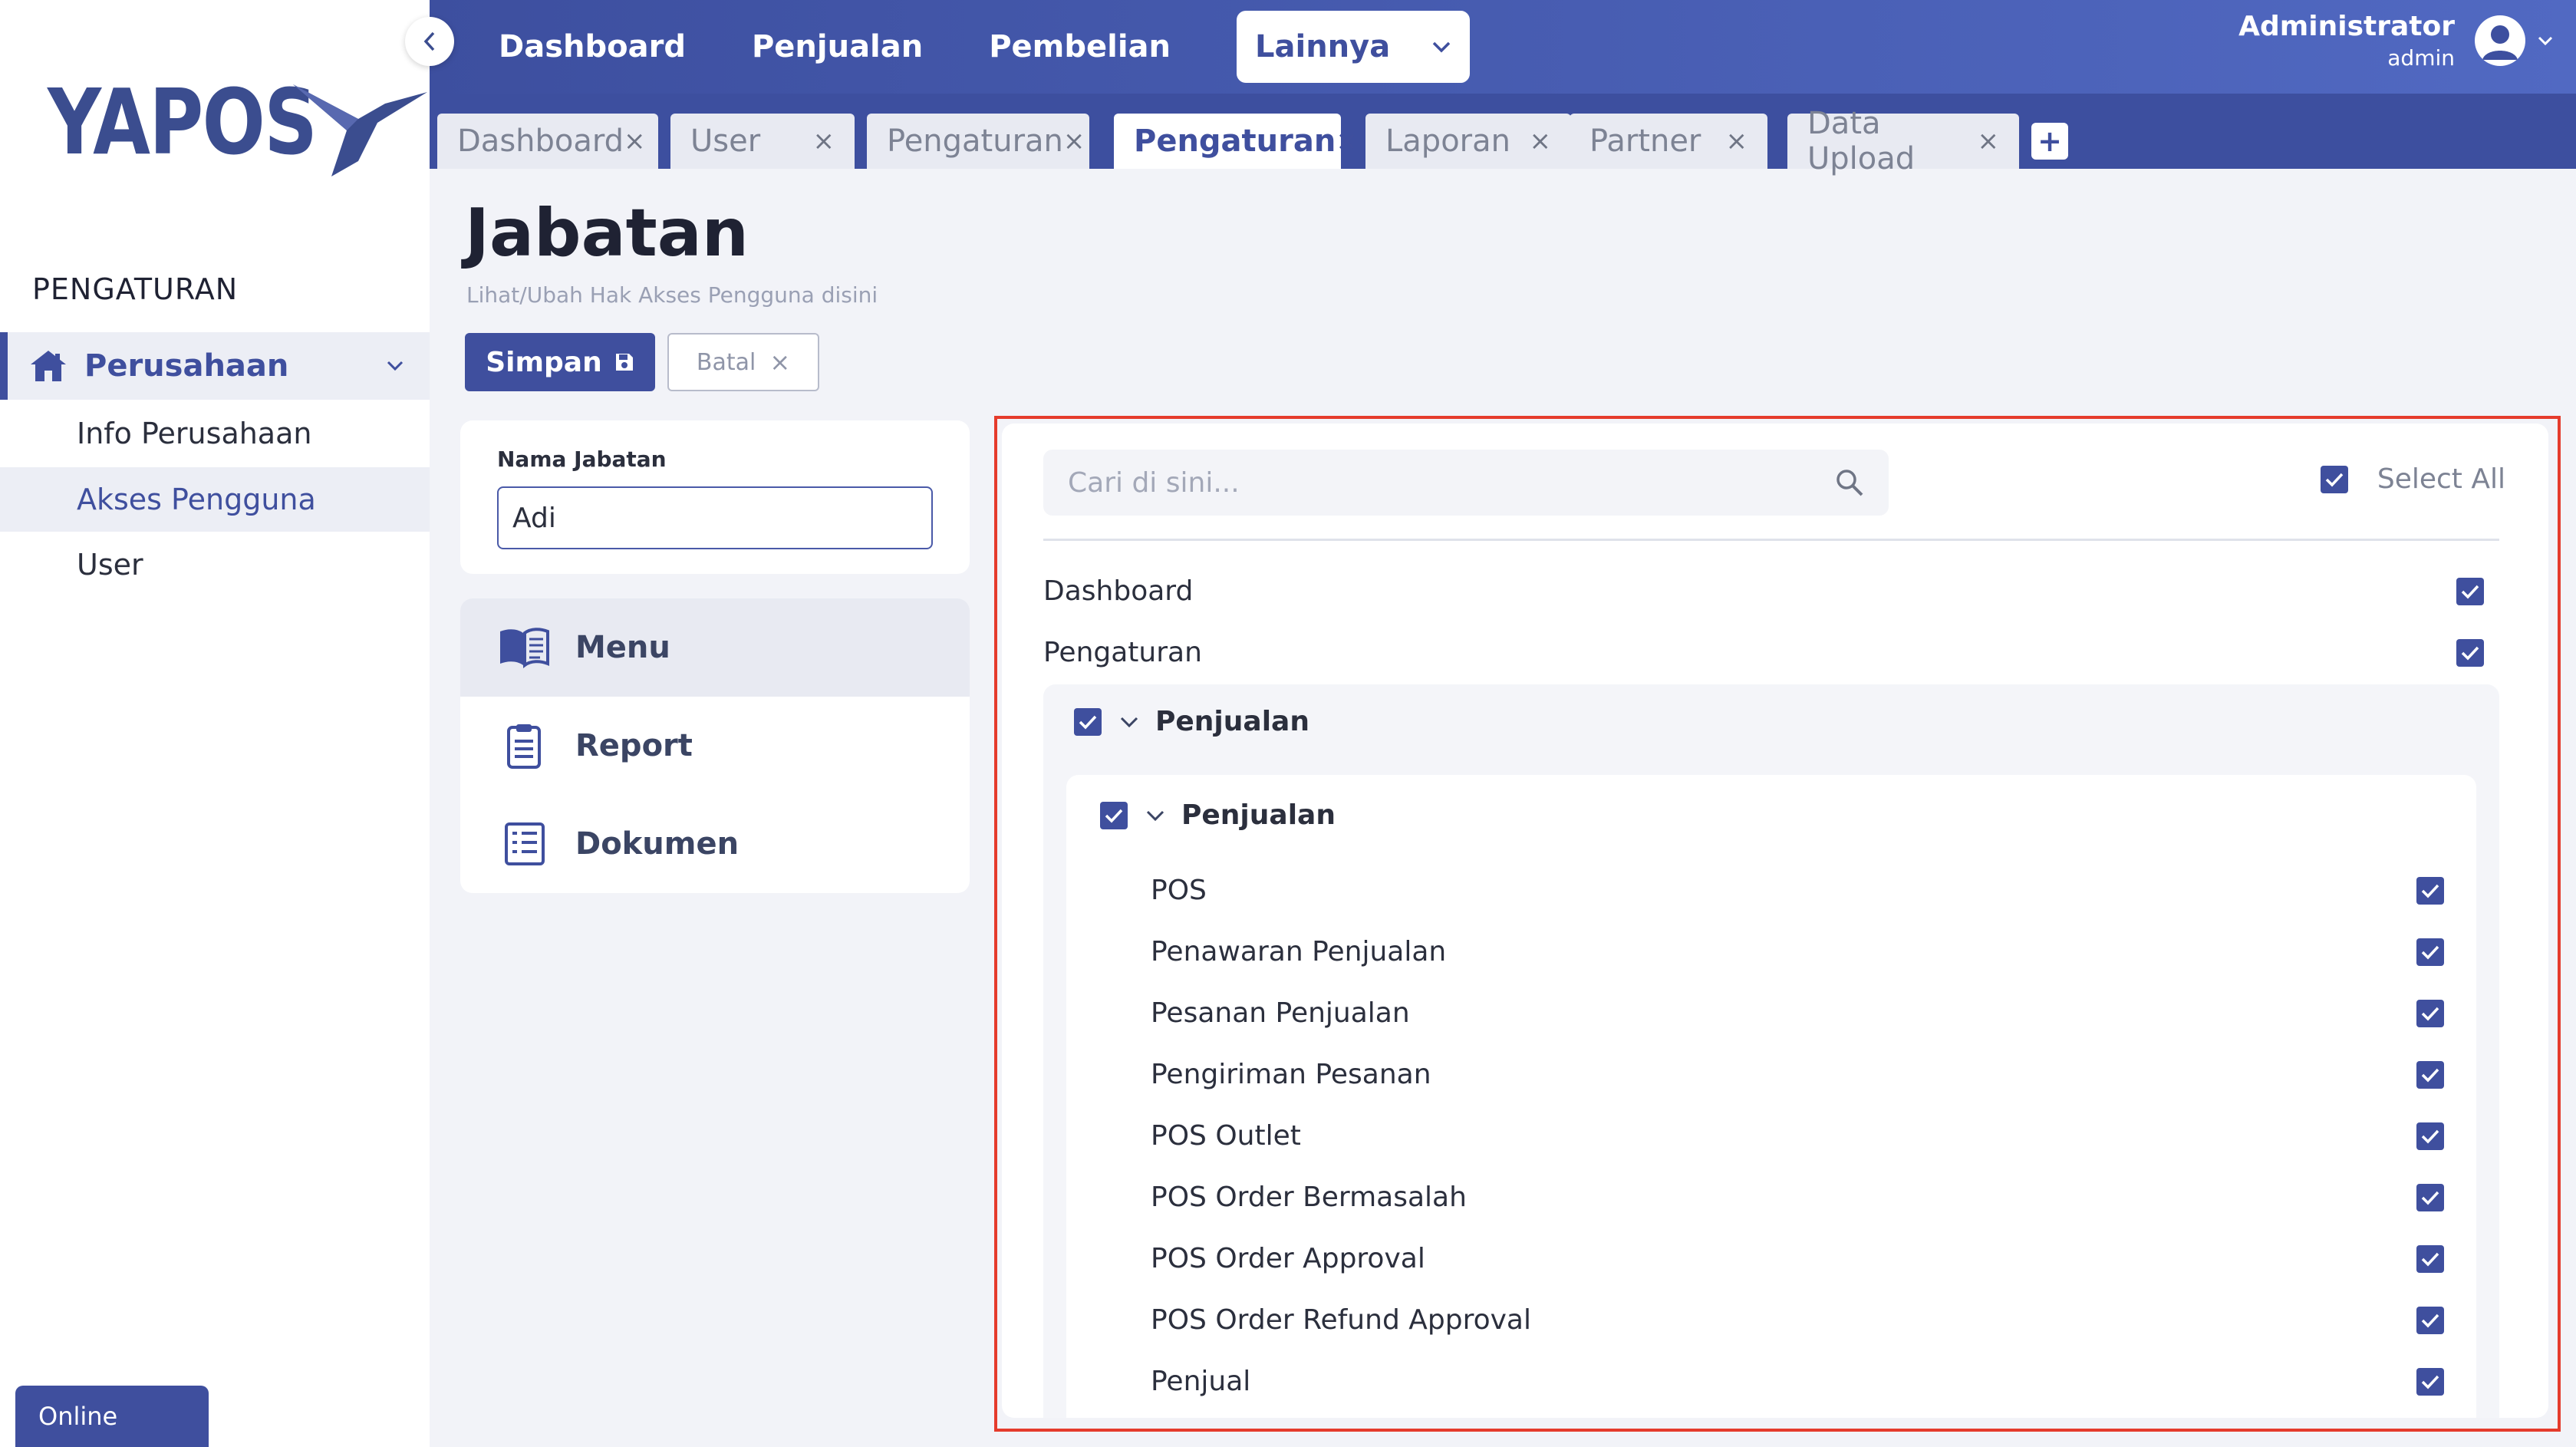 The height and width of the screenshot is (1447, 2576). I want to click on permission-category-menu: Menu Report Dokumen, so click(715, 745).